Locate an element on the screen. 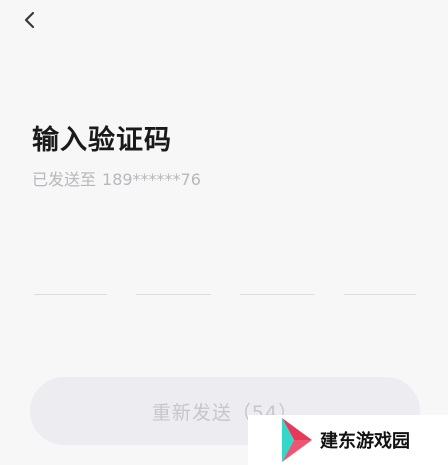 This screenshot has height=465, width=448. chevron-left-icon is located at coordinates (29, 20).